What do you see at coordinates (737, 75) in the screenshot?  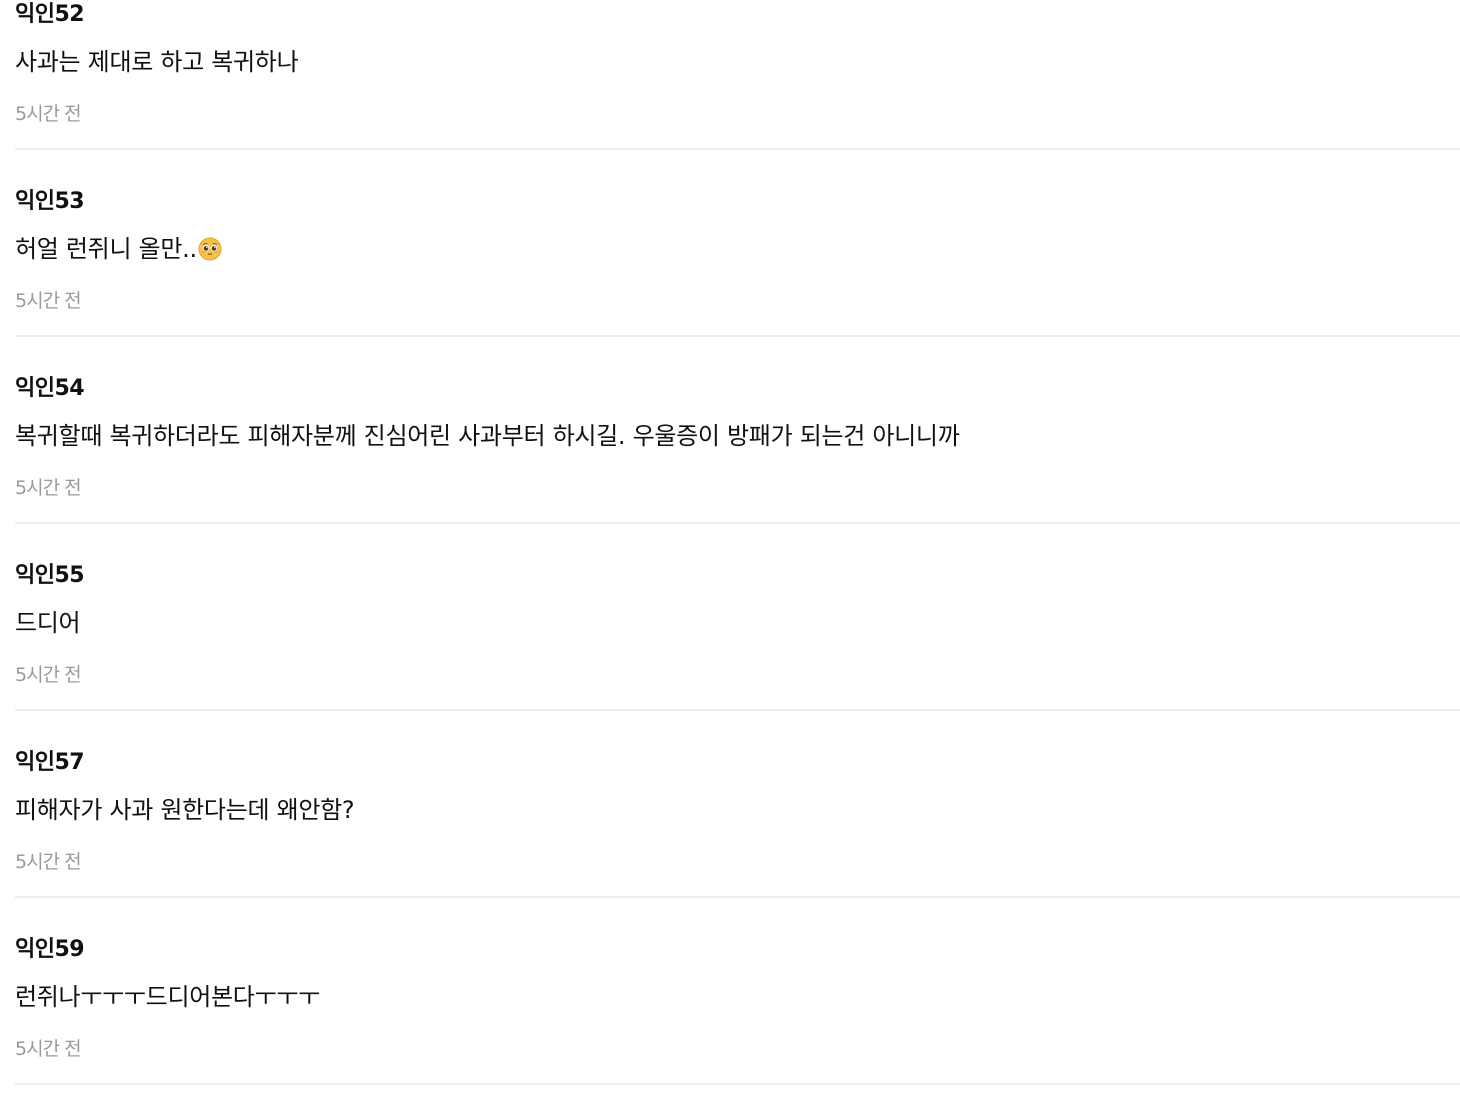 I see `comment-item: 익인52 사과는 제대로 하고 복귀하나 5시간 전` at bounding box center [737, 75].